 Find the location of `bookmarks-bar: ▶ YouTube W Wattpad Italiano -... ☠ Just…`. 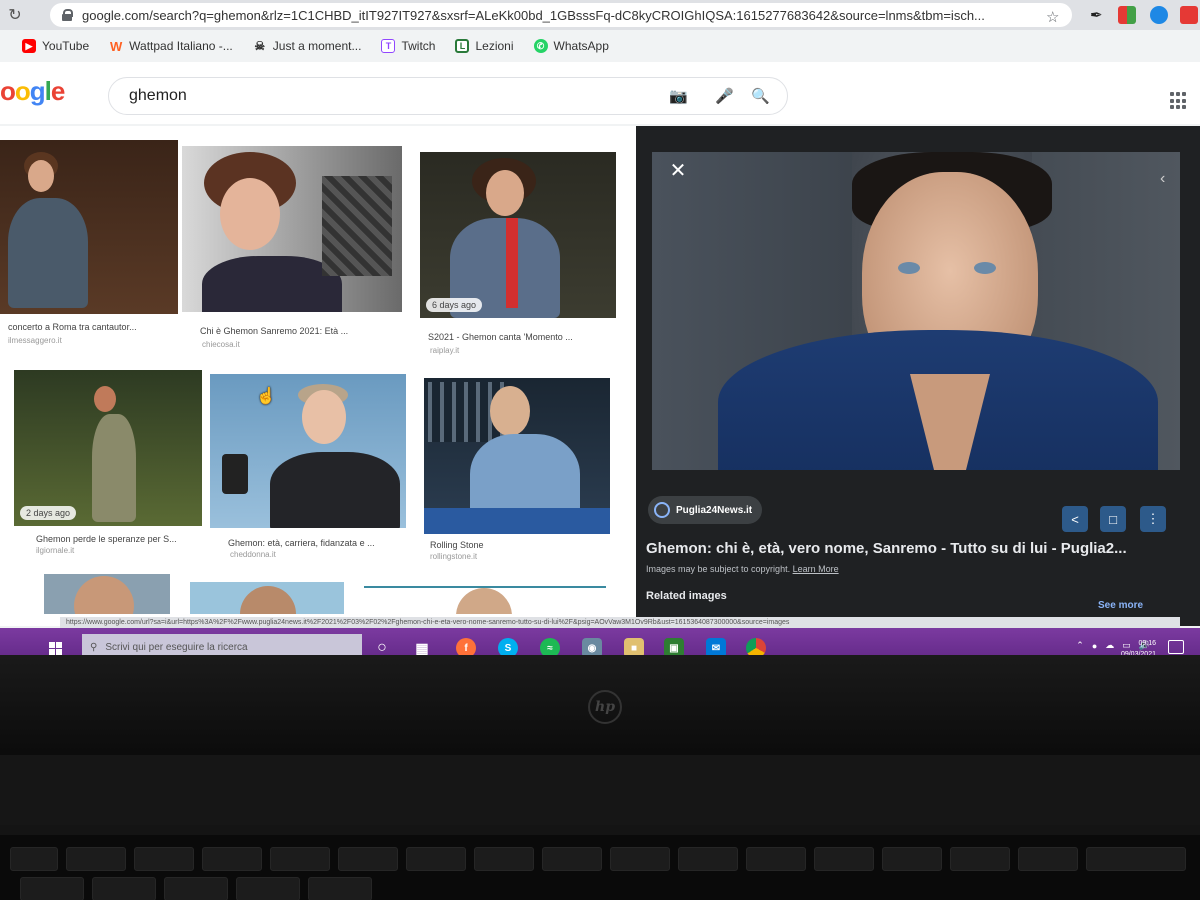

bookmarks-bar: ▶ YouTube W Wattpad Italiano -... ☠ Just… is located at coordinates (600, 46).